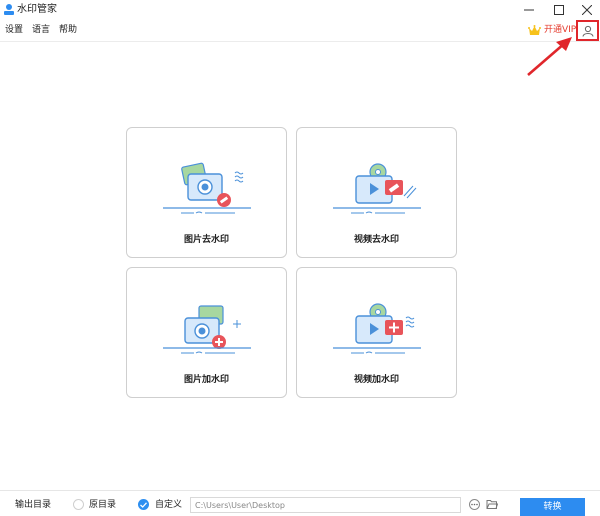 The width and height of the screenshot is (600, 516). I want to click on photo-remove-watermark-icon, so click(207, 188).